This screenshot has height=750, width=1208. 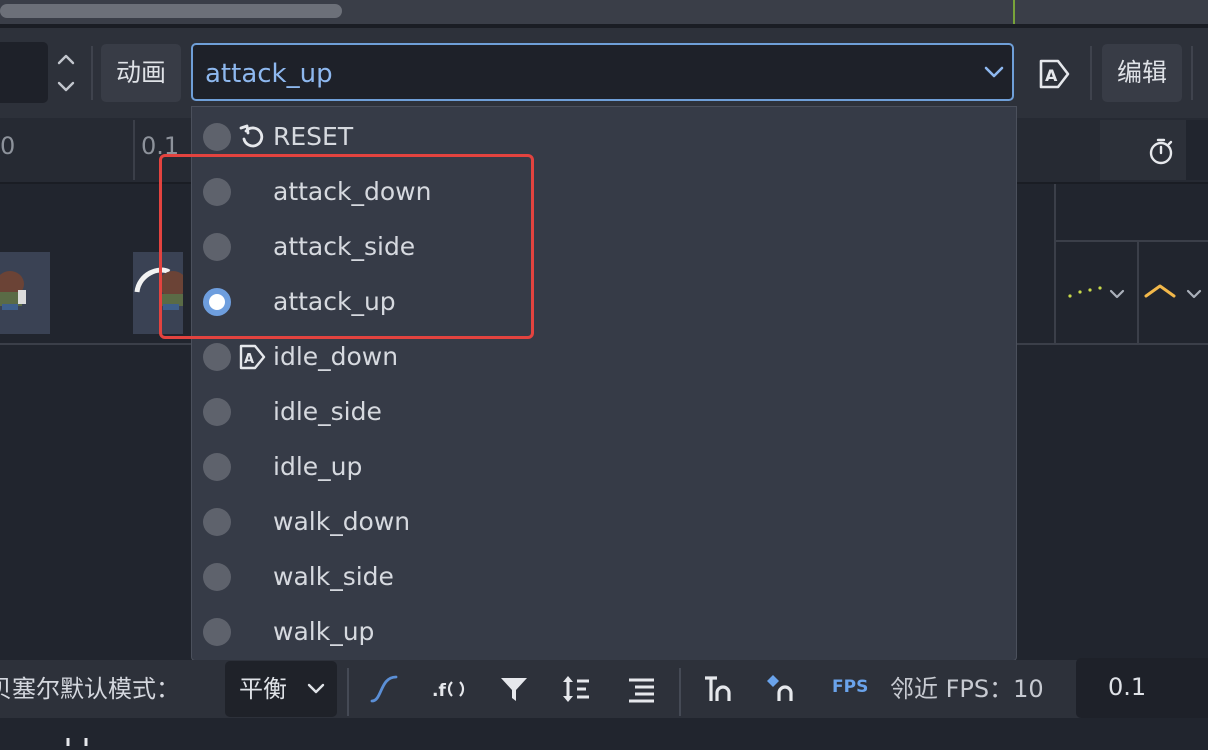 I want to click on chevron-up-icon, so click(x=66, y=60).